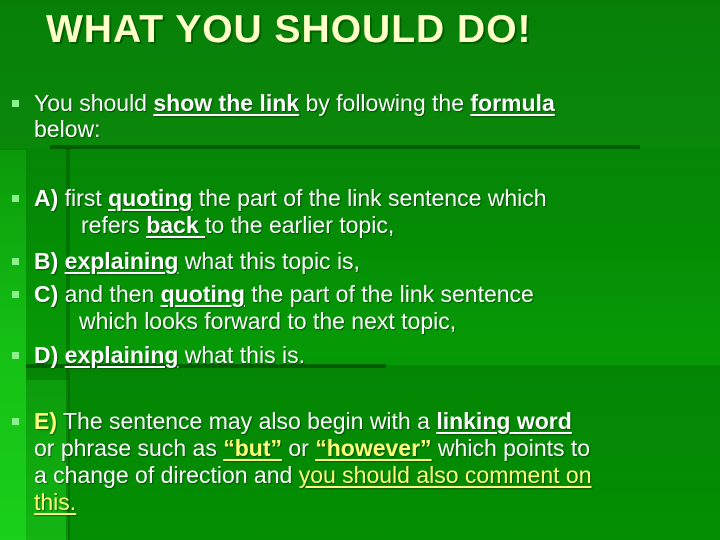  What do you see at coordinates (176, 225) in the screenshot?
I see `emphasis-back: back` at bounding box center [176, 225].